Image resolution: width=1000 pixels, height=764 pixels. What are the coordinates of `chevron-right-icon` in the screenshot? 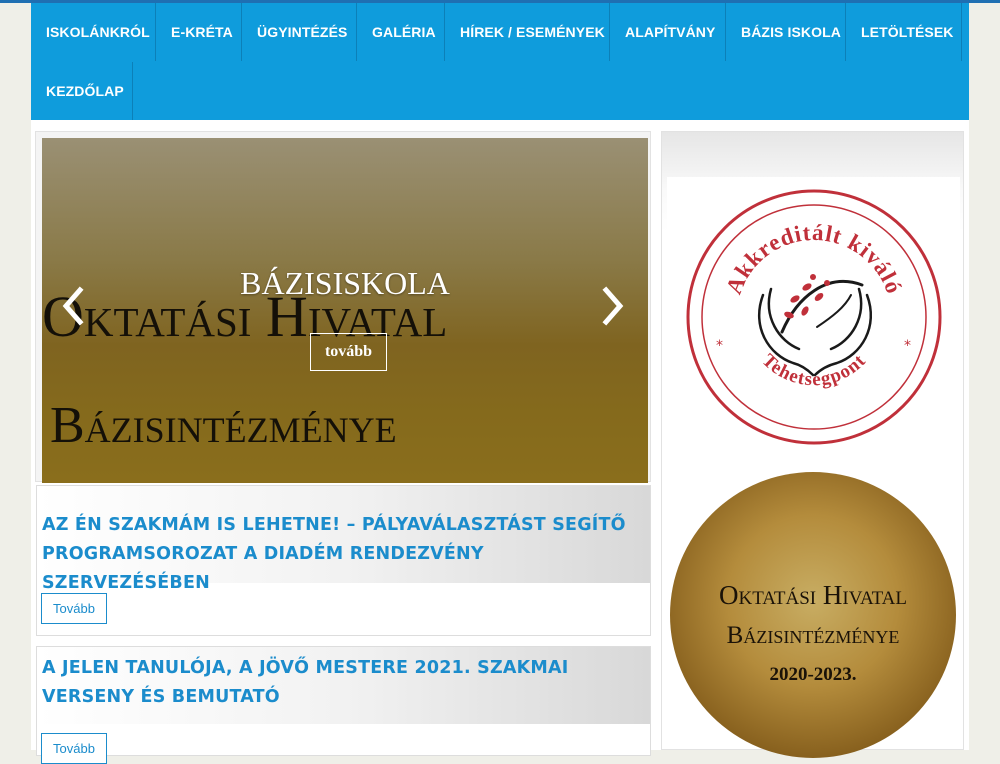 It's located at (613, 306).